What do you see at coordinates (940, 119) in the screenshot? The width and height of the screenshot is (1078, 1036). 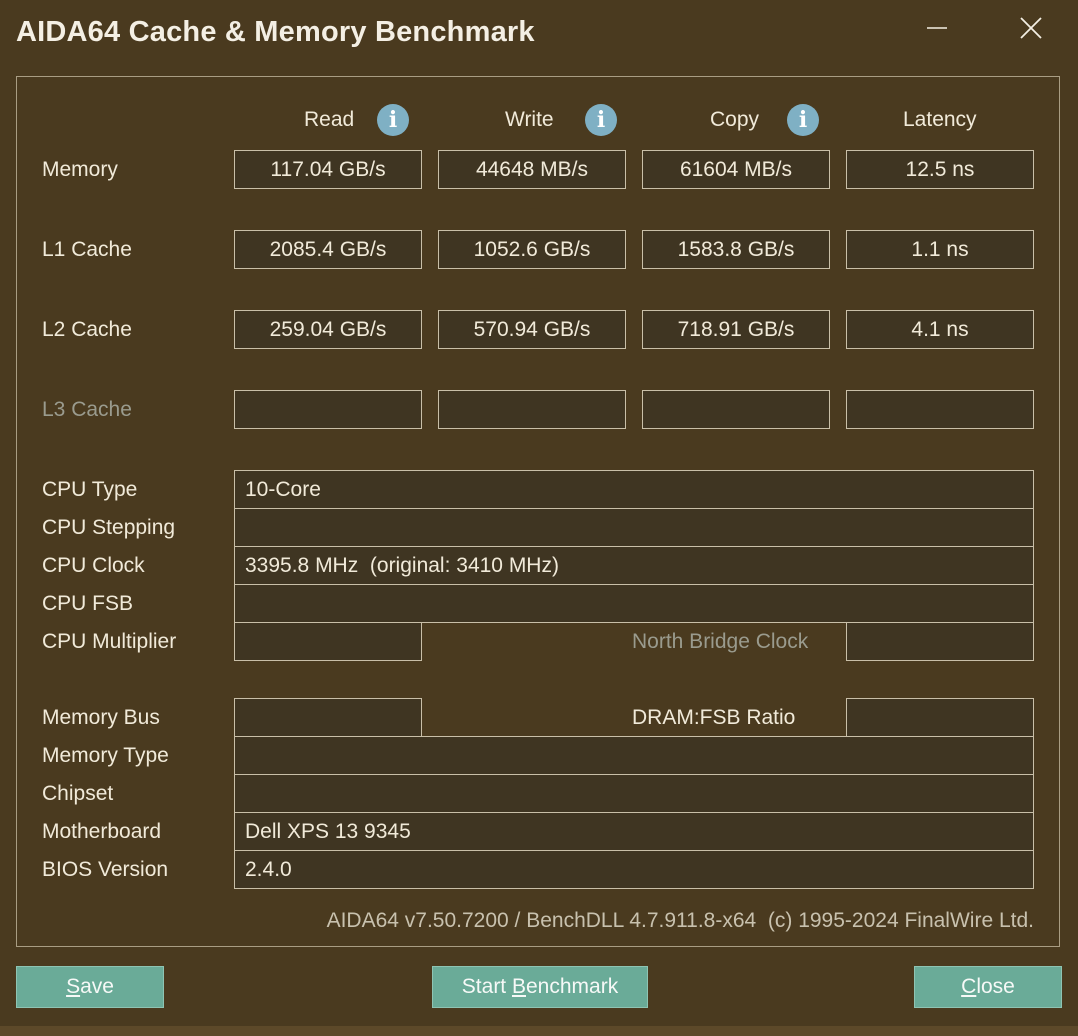 I see `column-header-latency: Latency` at bounding box center [940, 119].